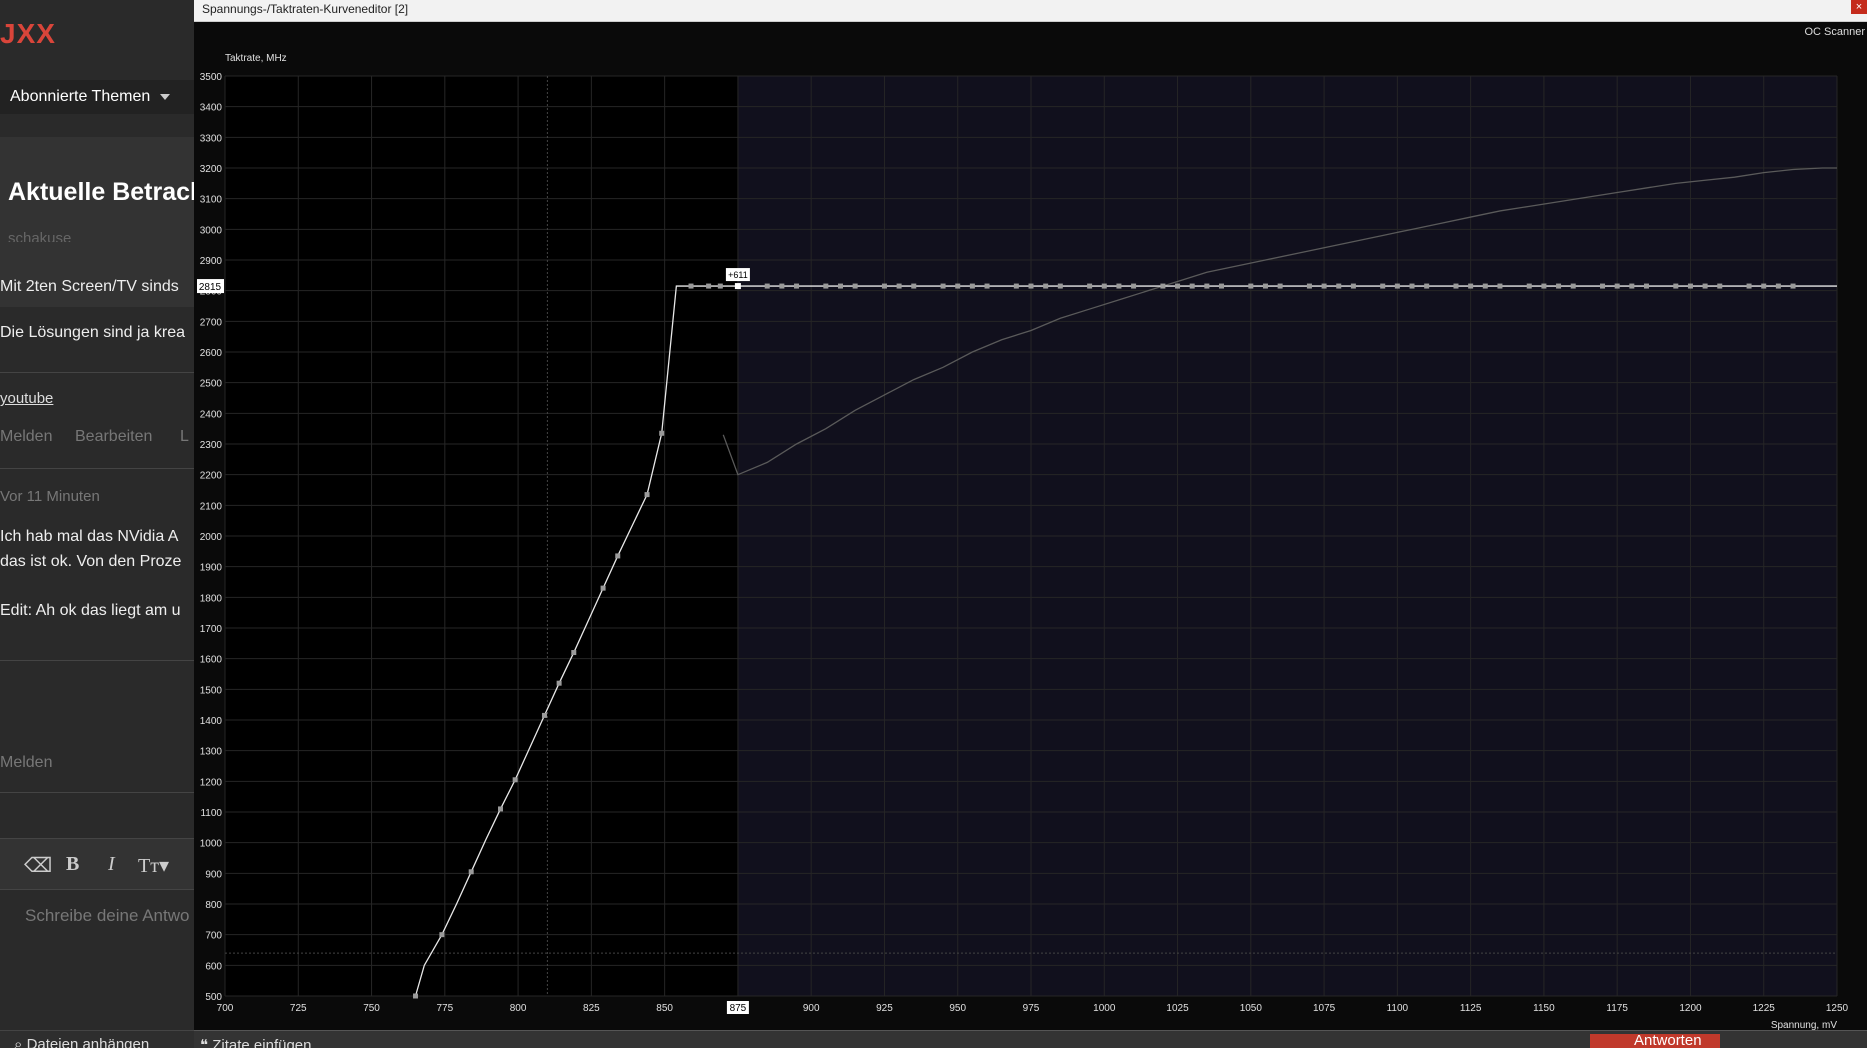  I want to click on y-axis-label: Taktrate, MHz, so click(256, 58).